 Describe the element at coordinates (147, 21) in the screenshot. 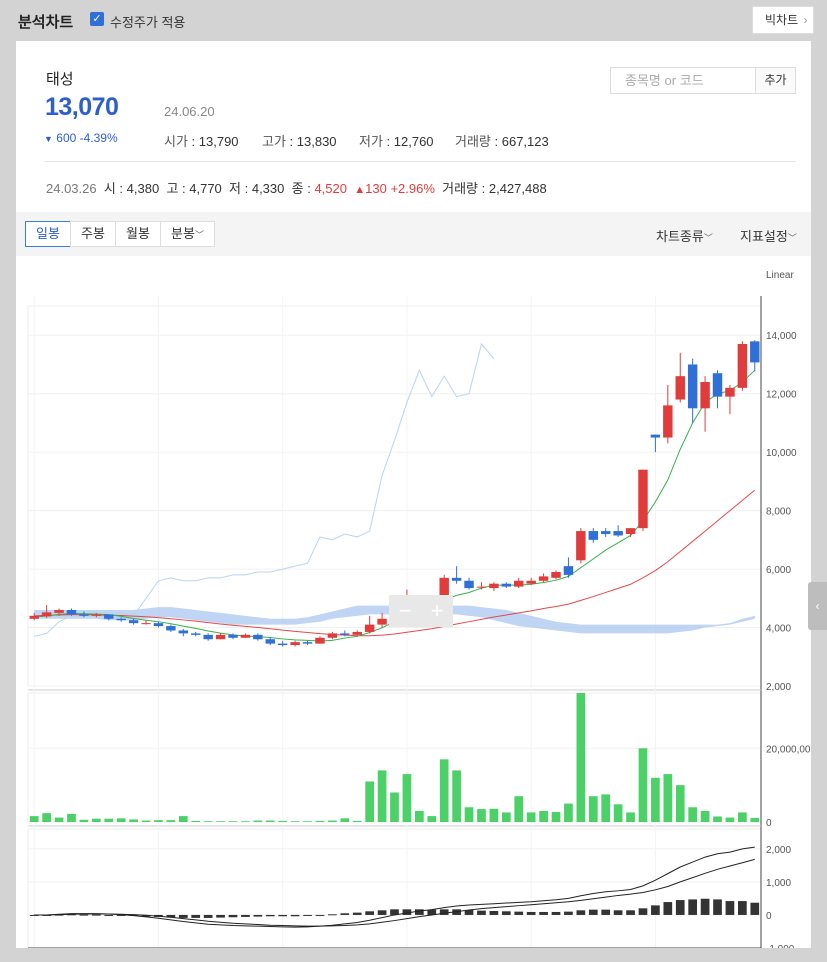

I see `adjusted-price-label: 수정주가 적용` at that location.